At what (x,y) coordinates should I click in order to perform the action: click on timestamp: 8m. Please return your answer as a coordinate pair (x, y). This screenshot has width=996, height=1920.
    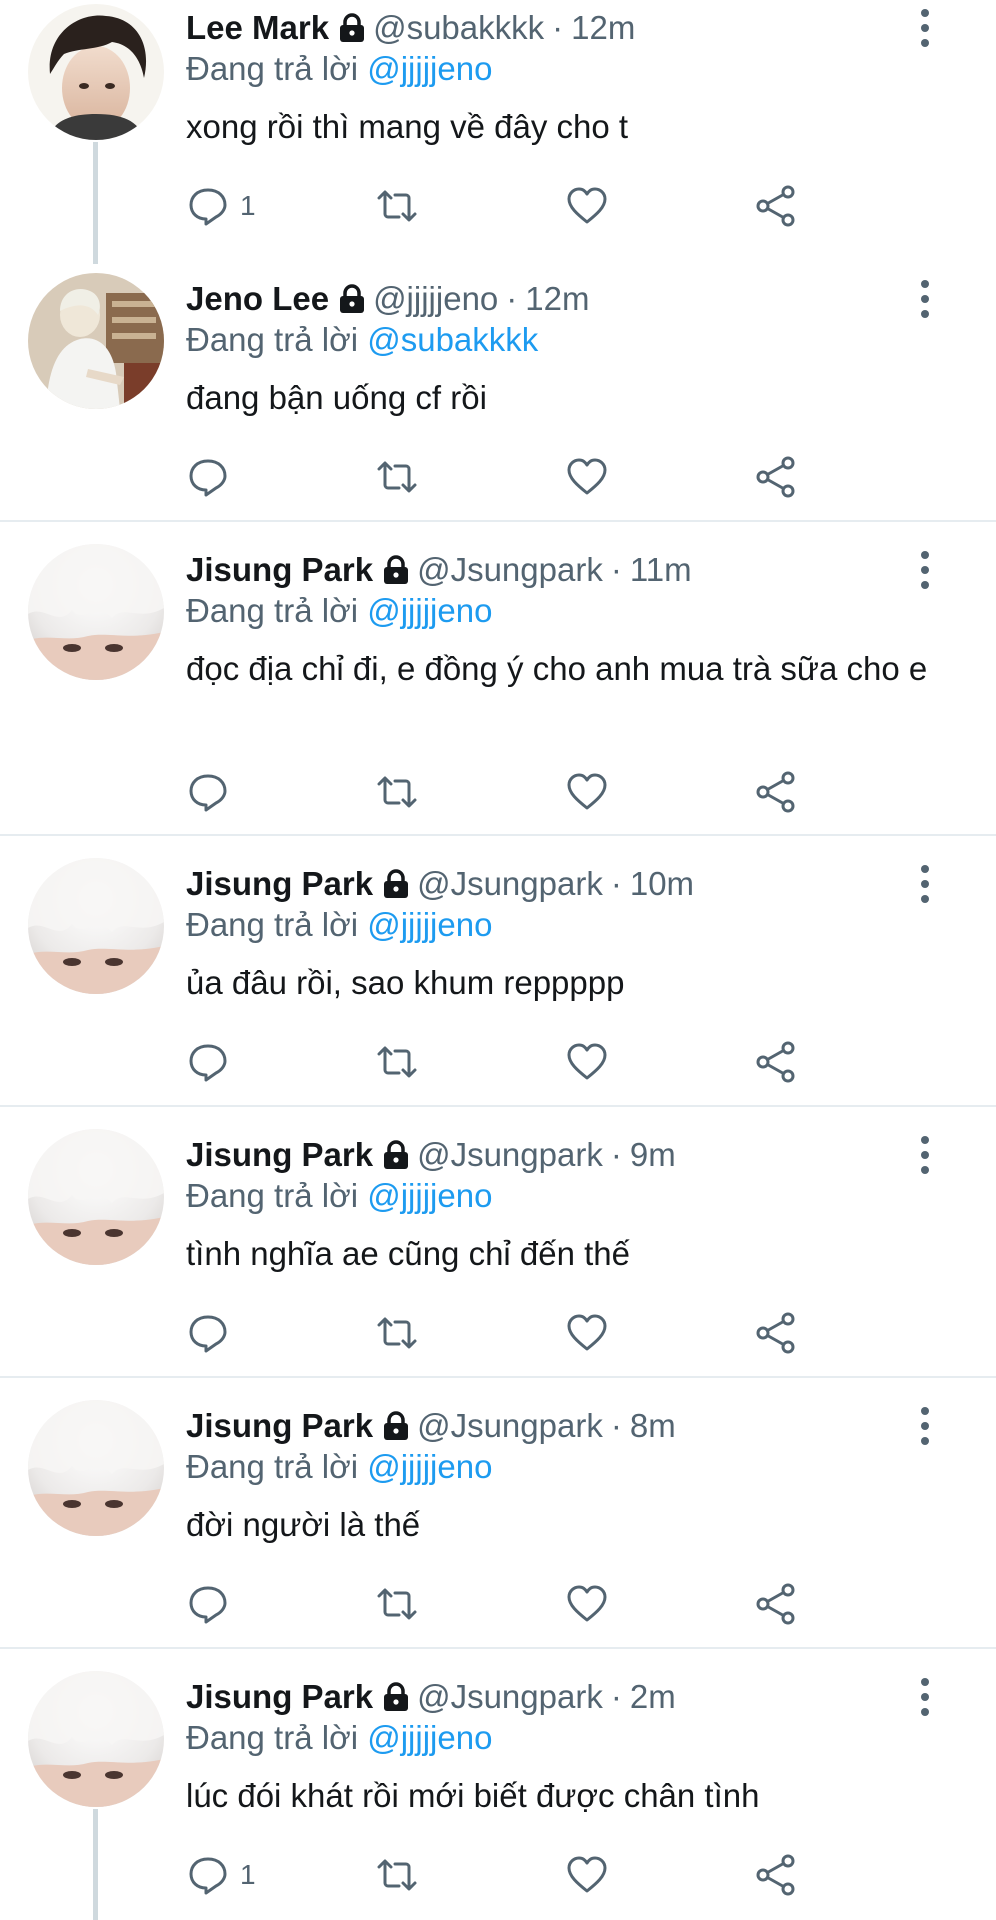
    Looking at the image, I should click on (653, 1426).